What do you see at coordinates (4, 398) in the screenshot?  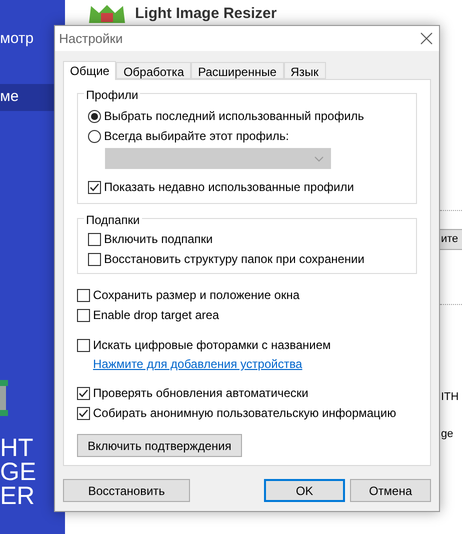 I see `logo-icon` at bounding box center [4, 398].